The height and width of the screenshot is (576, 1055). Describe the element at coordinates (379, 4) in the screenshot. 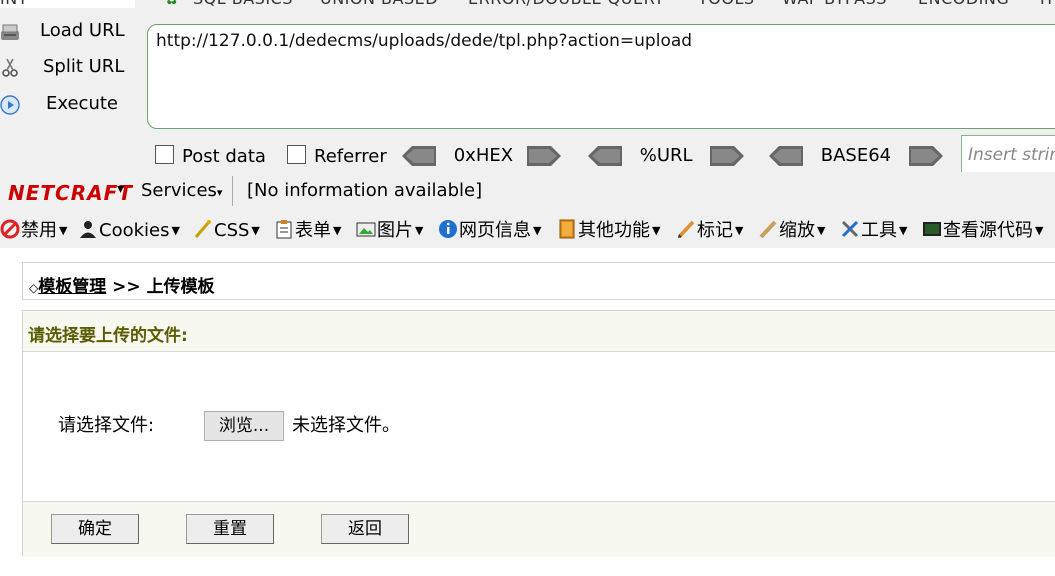

I see `menu-union-based: UNION BASED` at that location.